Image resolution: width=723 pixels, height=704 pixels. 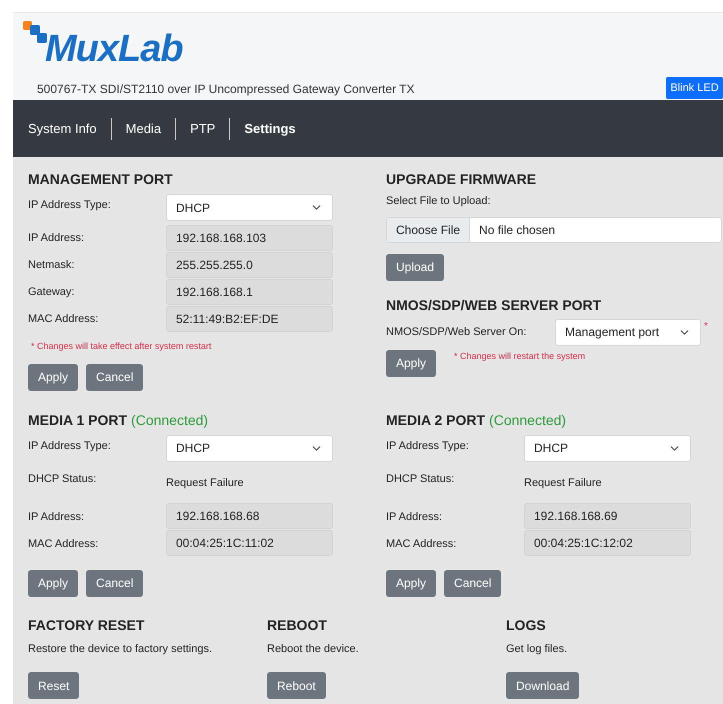 I want to click on restart-note: * Changes will restart the system, so click(x=520, y=356).